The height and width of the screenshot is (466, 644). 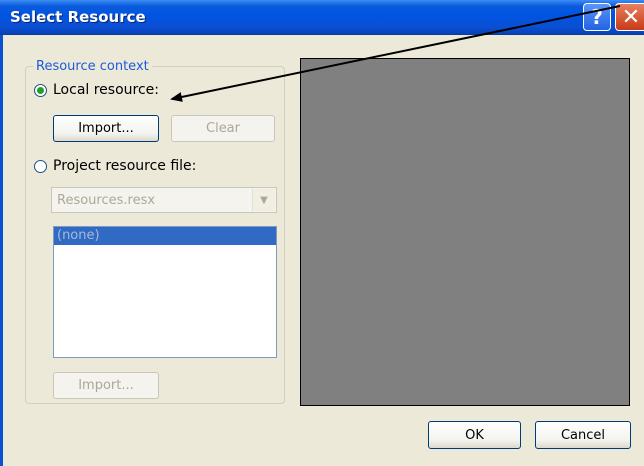 I want to click on annotation-arrow, so click(x=395, y=53).